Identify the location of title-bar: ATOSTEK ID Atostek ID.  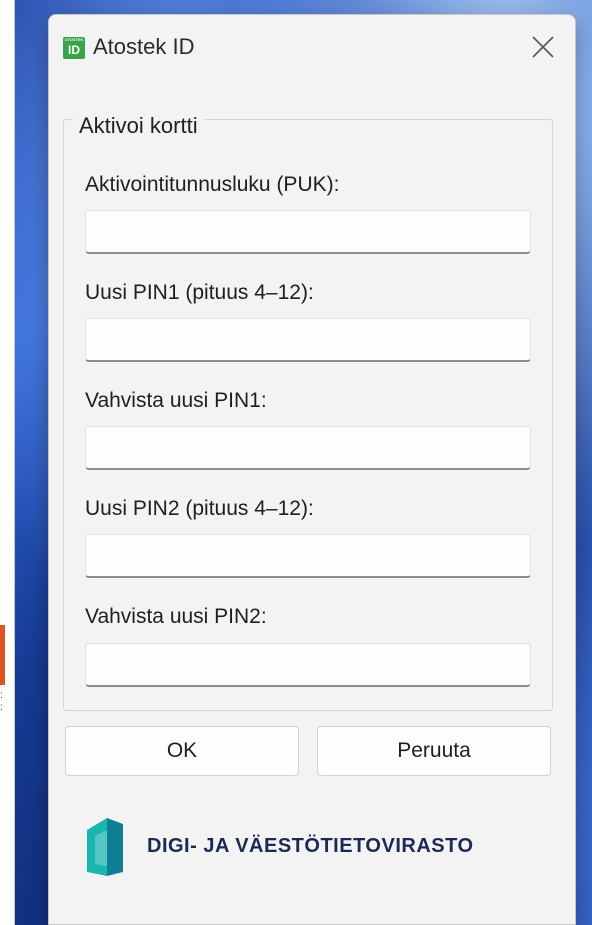
(312, 45).